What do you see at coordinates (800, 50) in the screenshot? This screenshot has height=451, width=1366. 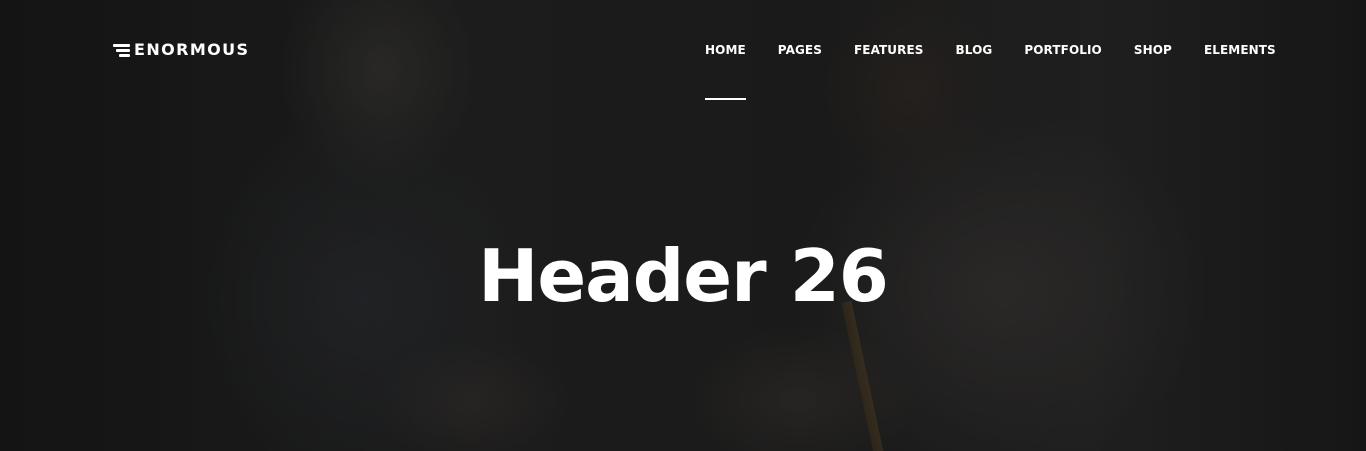 I see `nav-item-pages: PAGES` at bounding box center [800, 50].